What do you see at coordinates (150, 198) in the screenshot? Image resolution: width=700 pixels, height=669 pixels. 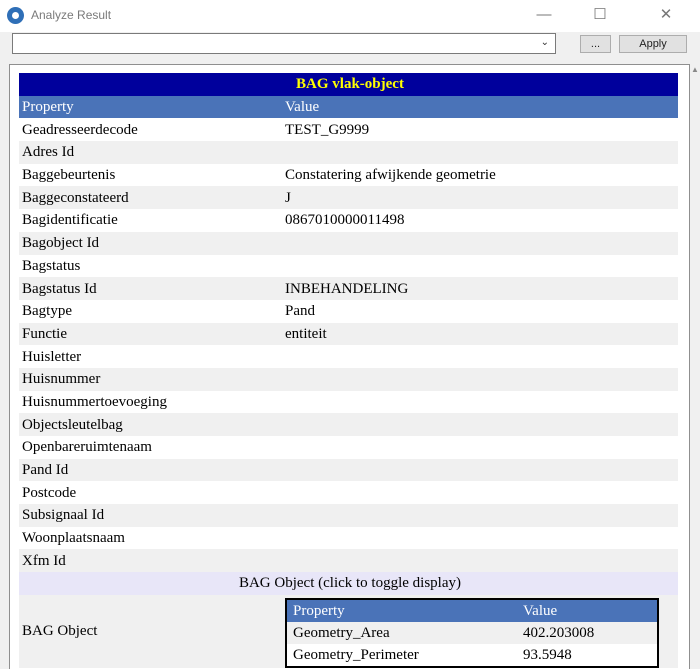 I see `property-cell: Baggeconstateerd` at bounding box center [150, 198].